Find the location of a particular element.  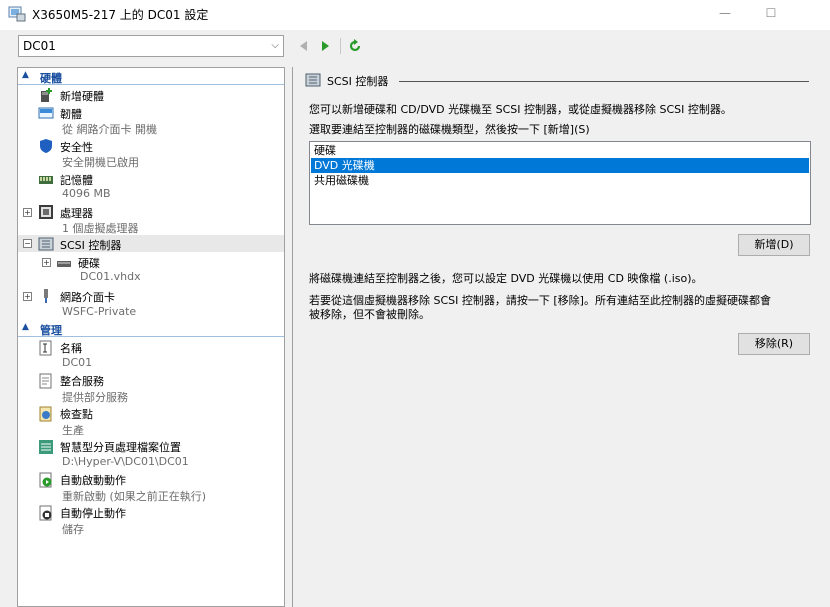

tree-item-detail: DC01.vhdx is located at coordinates (110, 276).